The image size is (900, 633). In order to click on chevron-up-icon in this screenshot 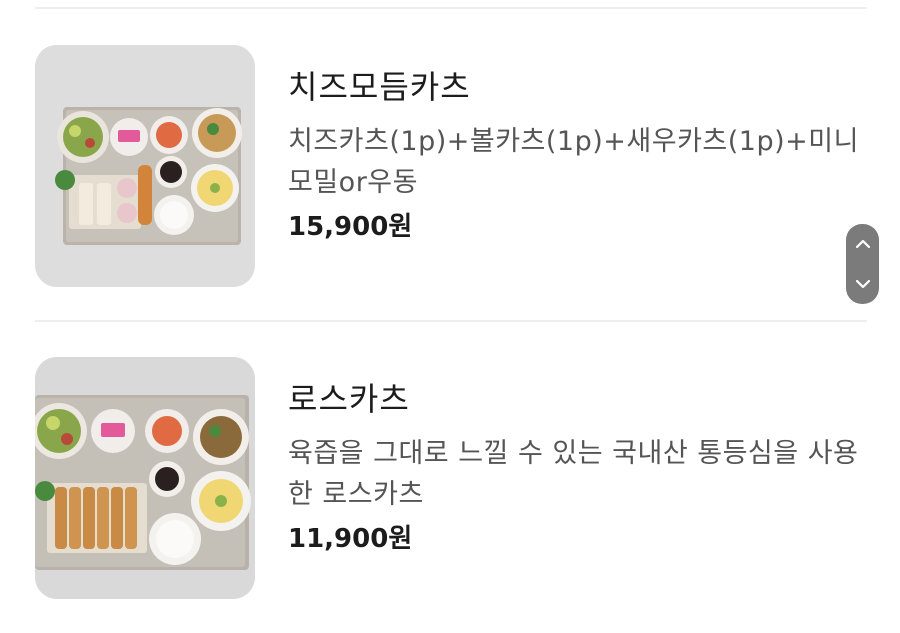, I will do `click(862, 244)`.